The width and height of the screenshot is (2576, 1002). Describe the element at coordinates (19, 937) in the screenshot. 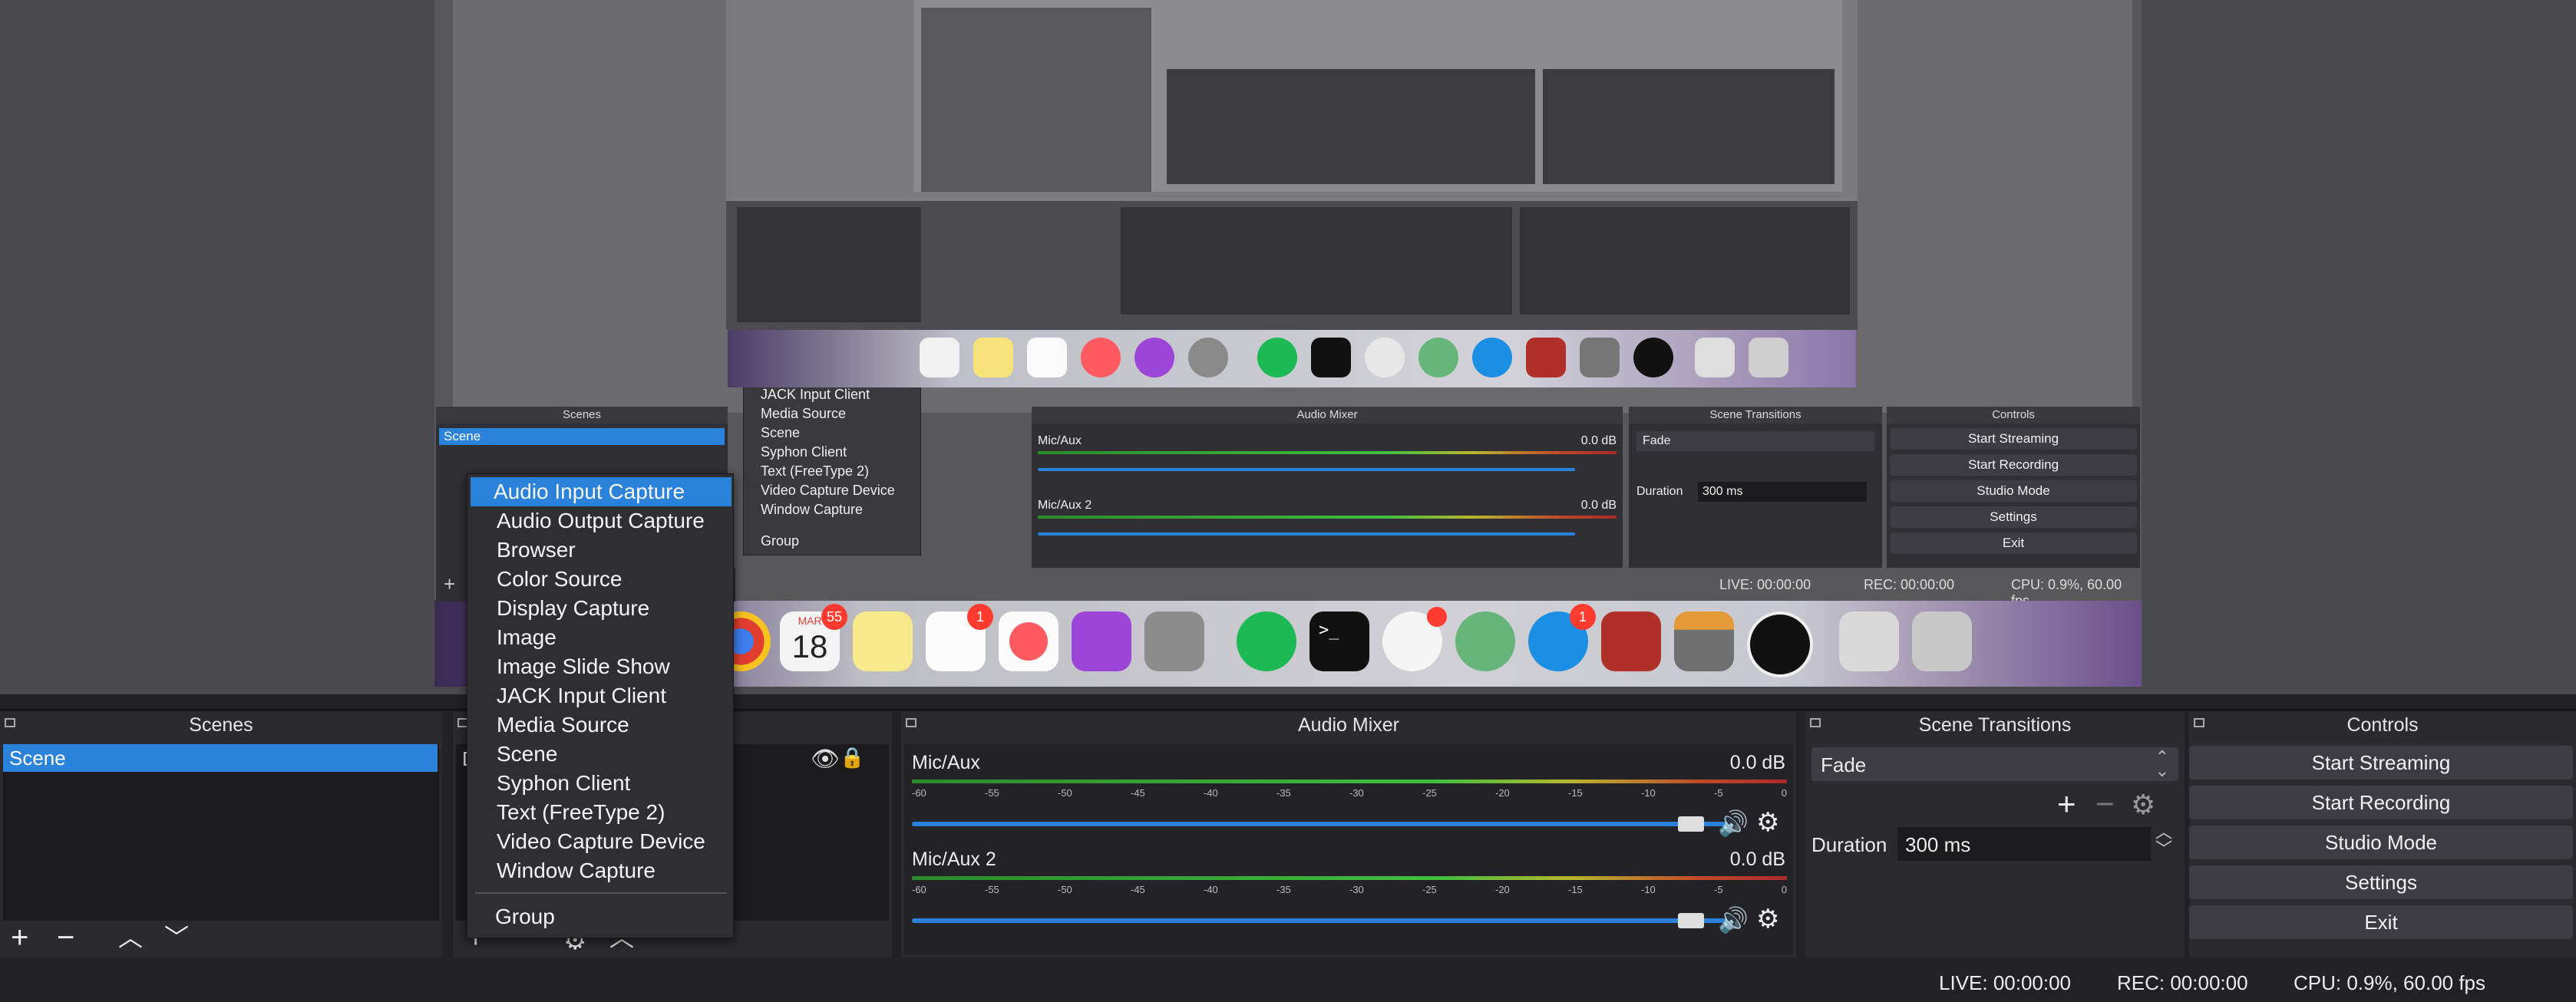

I see `add-scene-icon: +` at that location.